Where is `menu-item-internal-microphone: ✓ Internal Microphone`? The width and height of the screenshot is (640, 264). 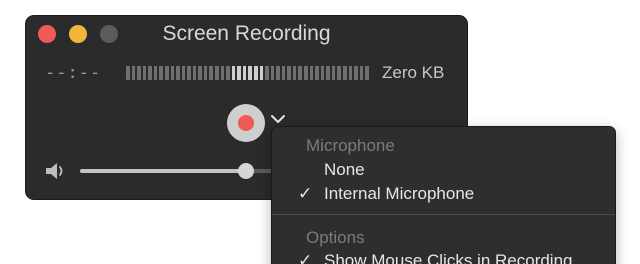
menu-item-internal-microphone: ✓ Internal Microphone is located at coordinates (443, 194).